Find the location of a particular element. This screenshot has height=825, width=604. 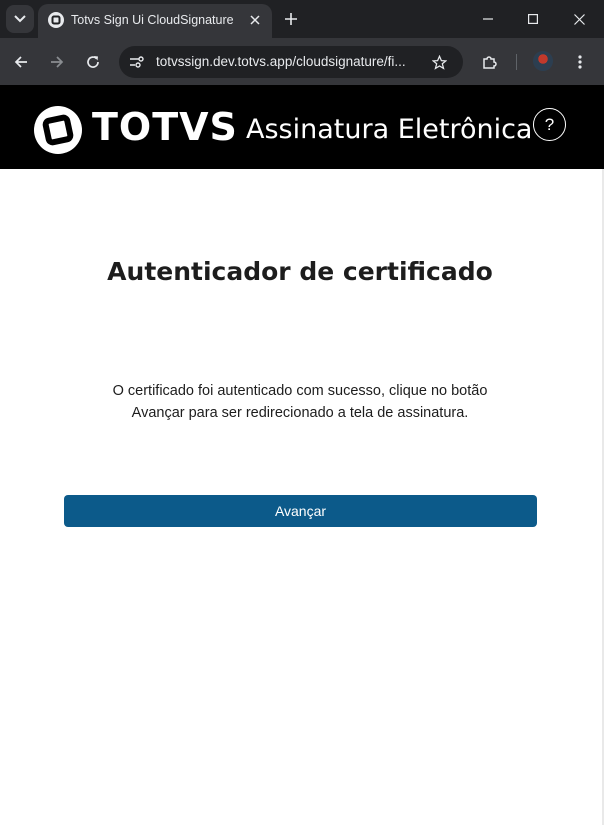

help-button: ? is located at coordinates (549, 124).